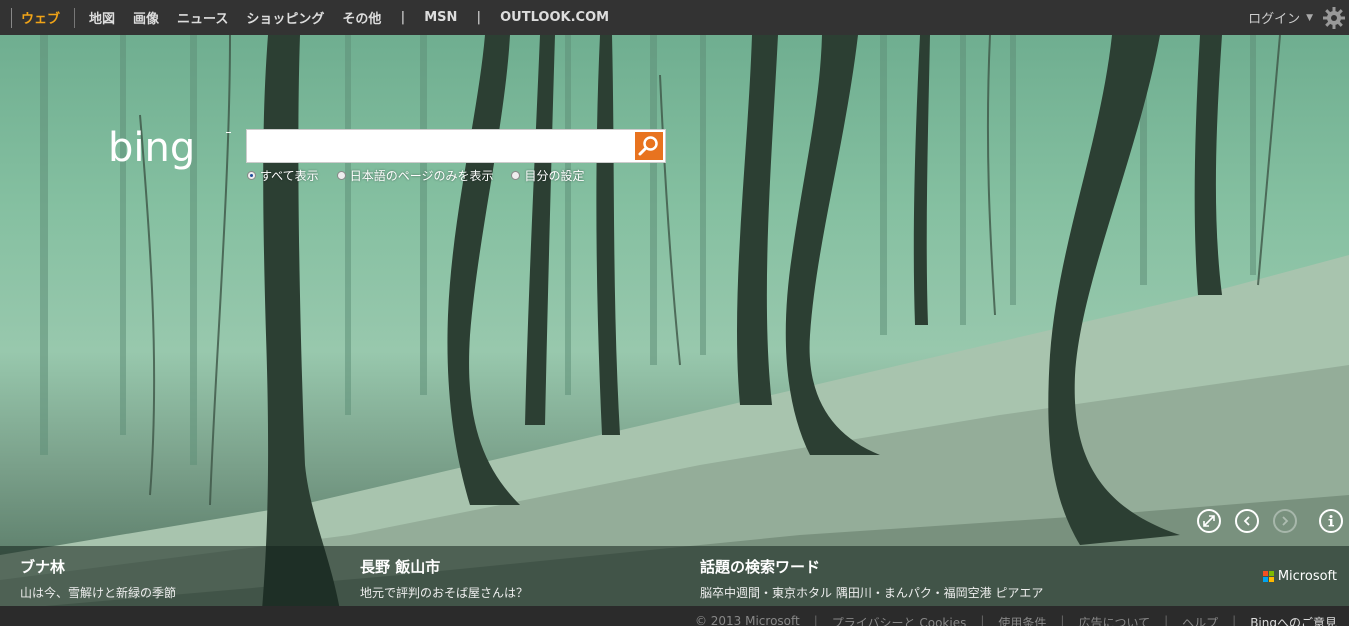 The height and width of the screenshot is (626, 1349). I want to click on search-button, so click(649, 146).